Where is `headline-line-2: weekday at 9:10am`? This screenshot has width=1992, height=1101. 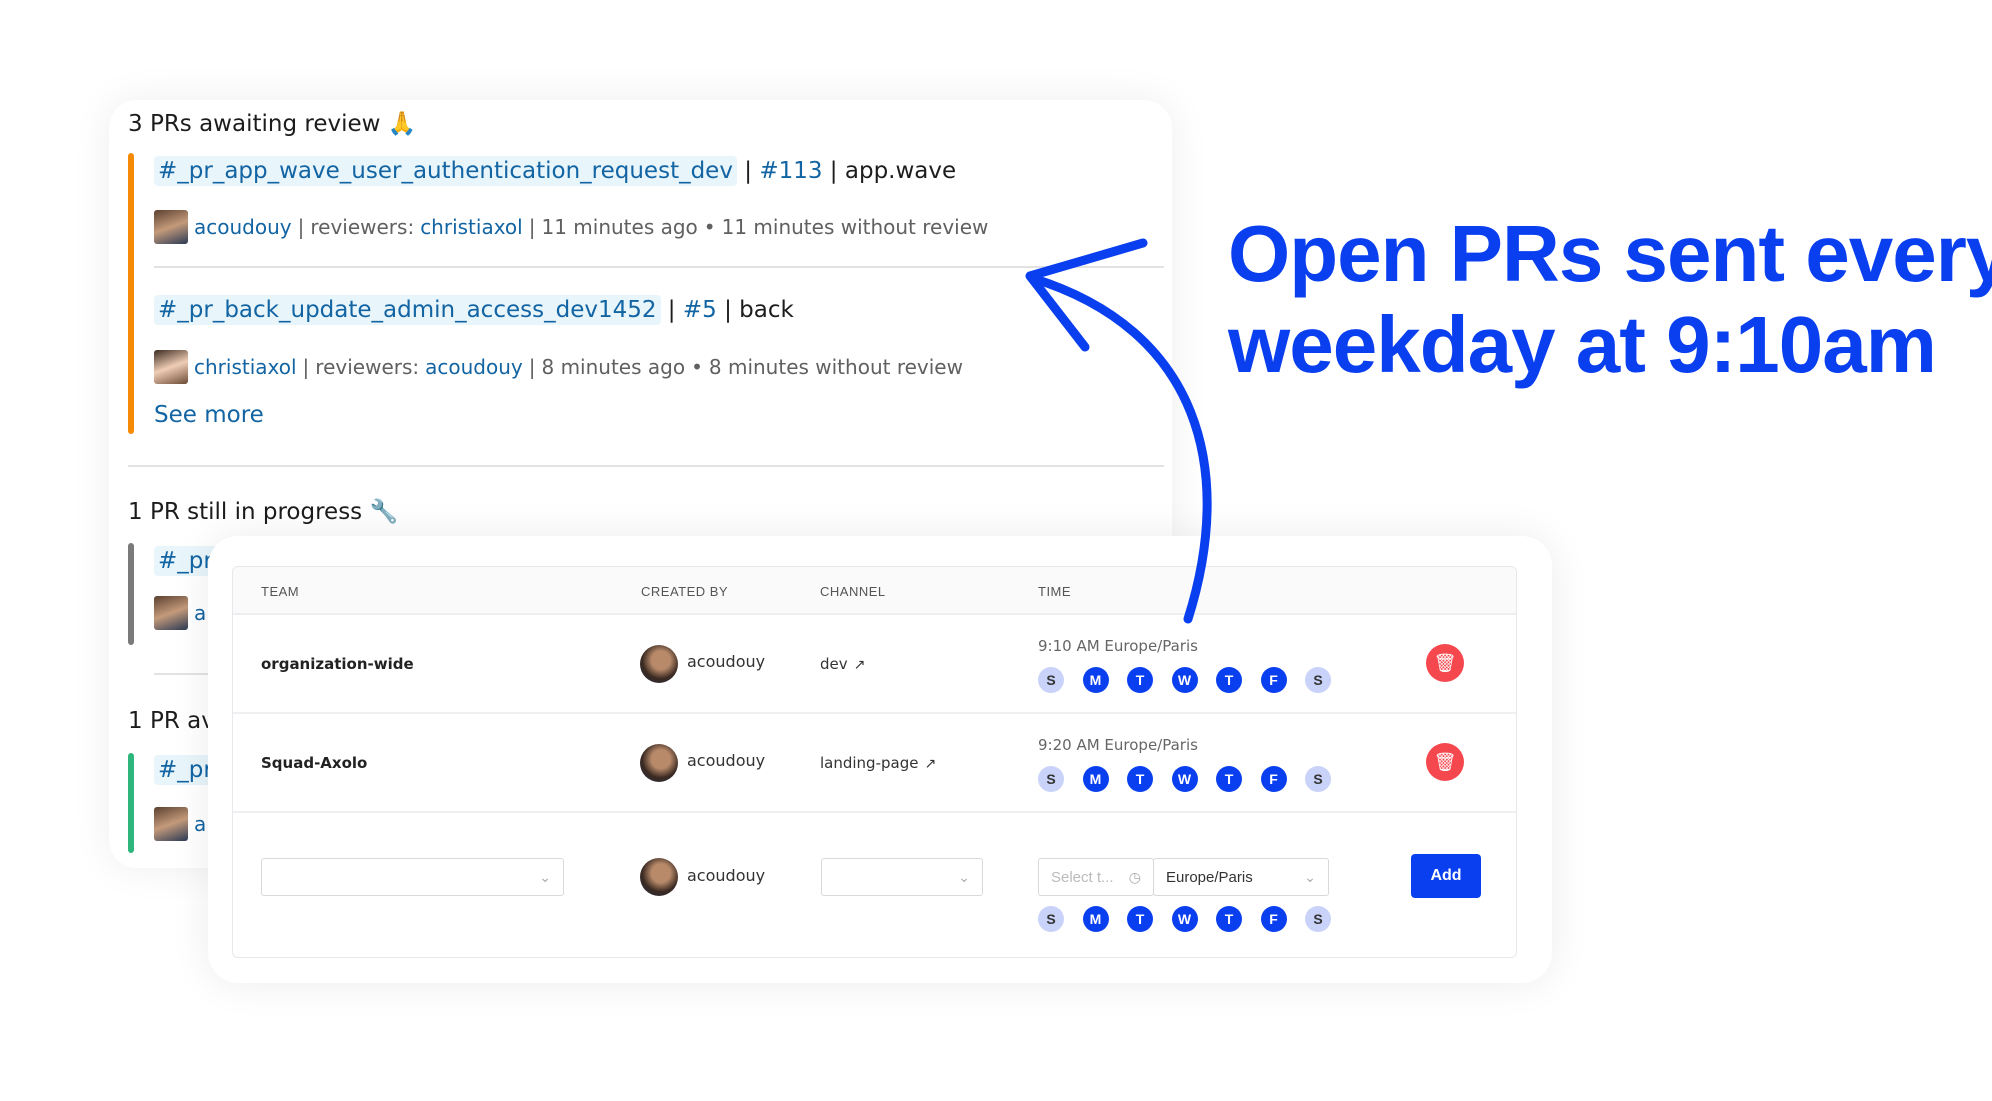 headline-line-2: weekday at 9:10am is located at coordinates (1582, 344).